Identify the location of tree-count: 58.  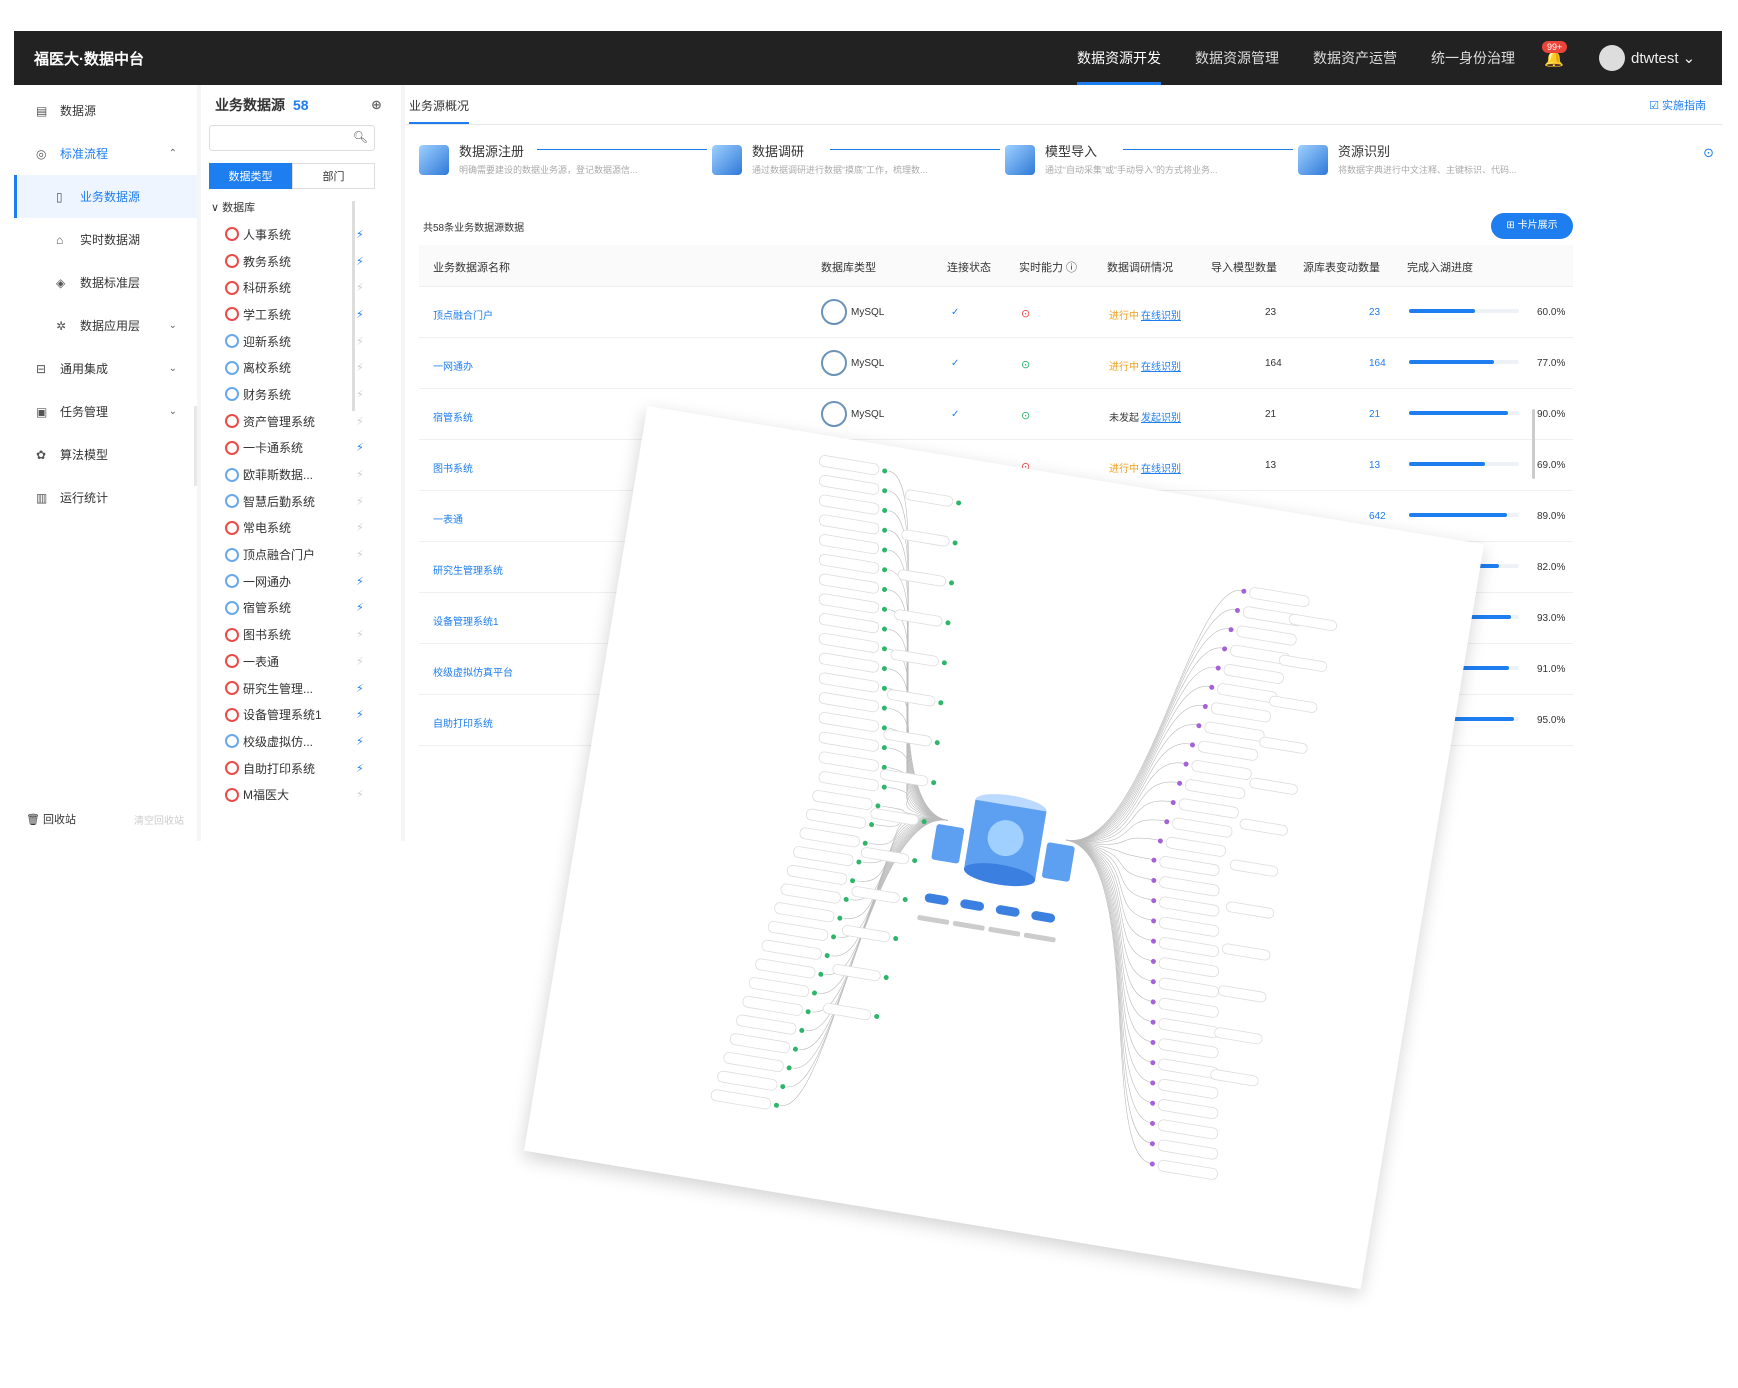
(301, 105).